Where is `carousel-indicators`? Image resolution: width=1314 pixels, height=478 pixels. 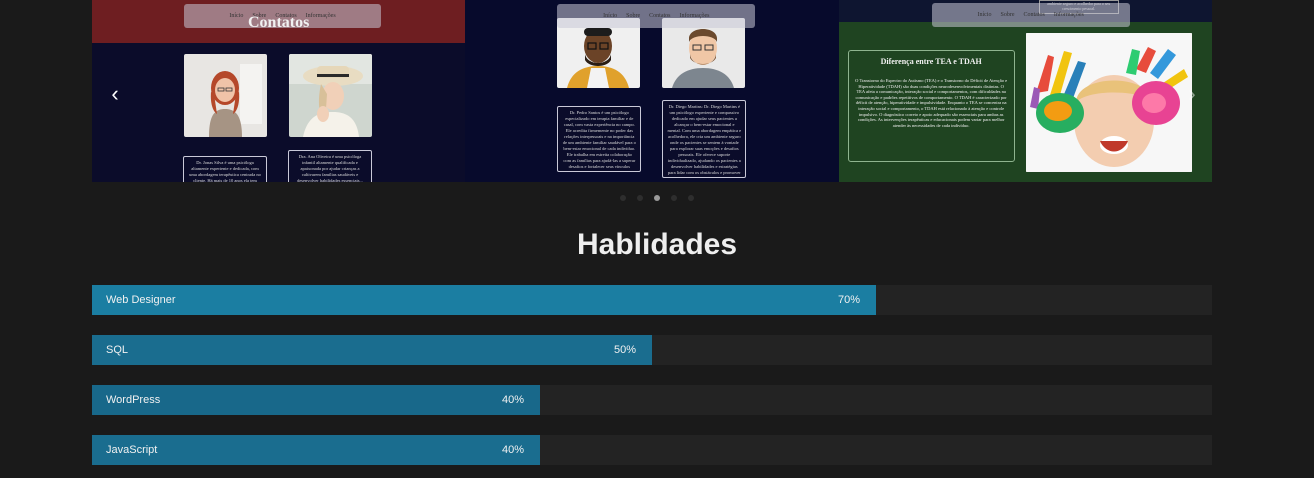 carousel-indicators is located at coordinates (657, 198).